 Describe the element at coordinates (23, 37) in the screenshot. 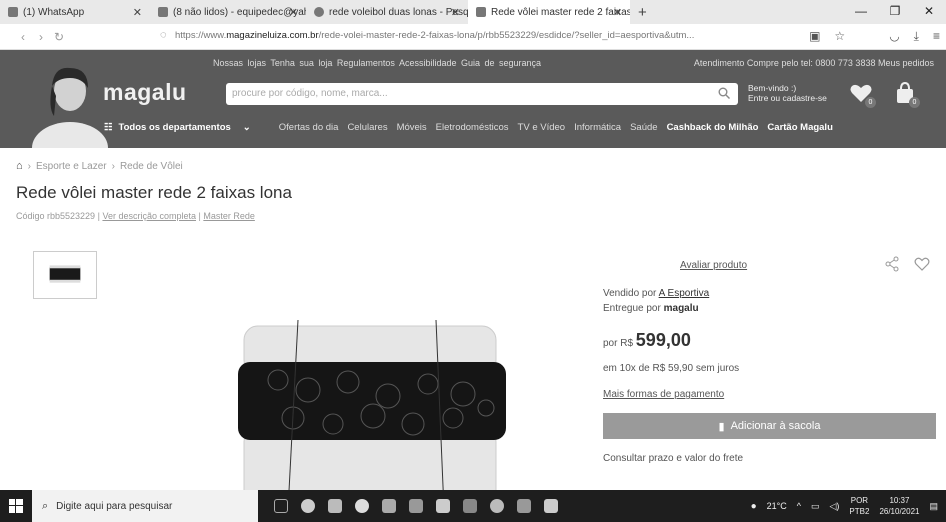

I see `back-icon: ‹` at that location.